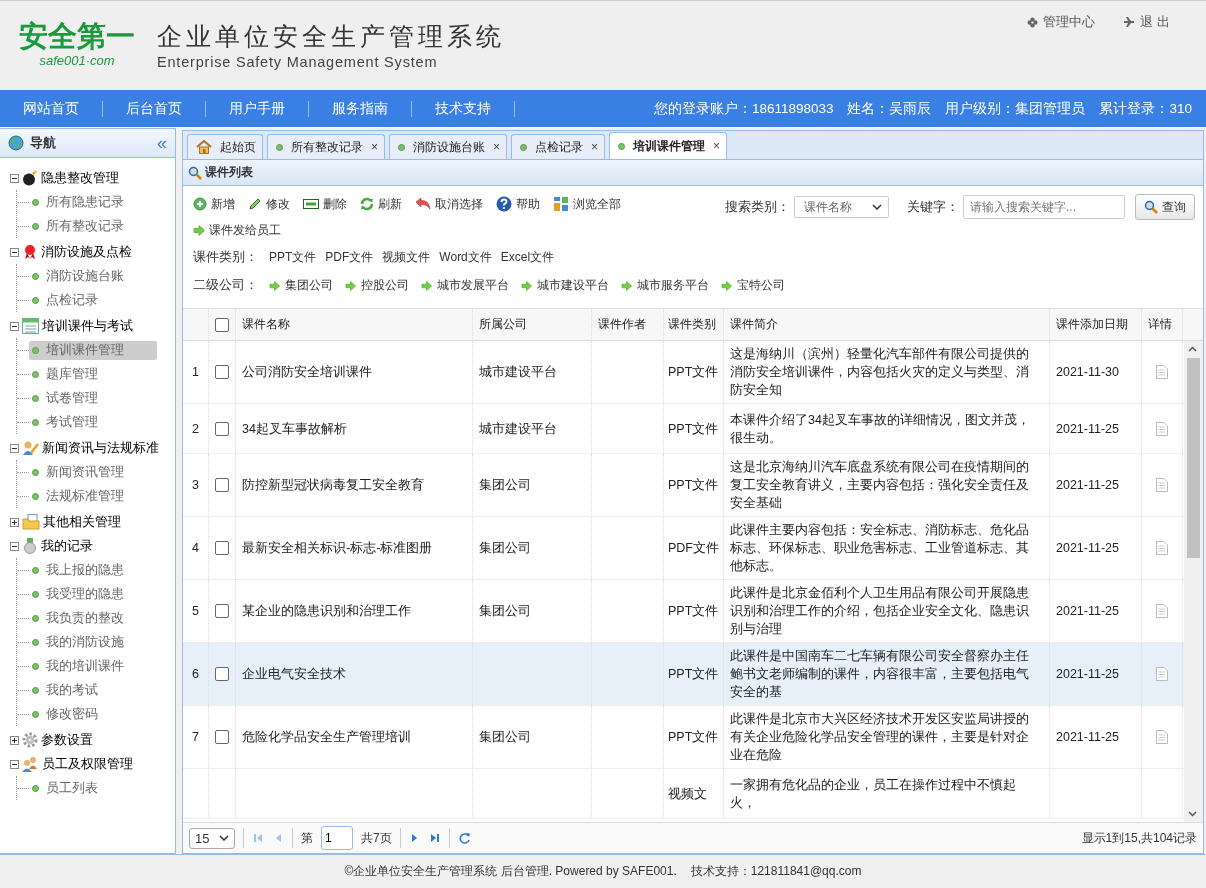 This screenshot has height=888, width=1206. Describe the element at coordinates (590, 204) in the screenshot. I see `toolbar-button: 浏览全部` at that location.